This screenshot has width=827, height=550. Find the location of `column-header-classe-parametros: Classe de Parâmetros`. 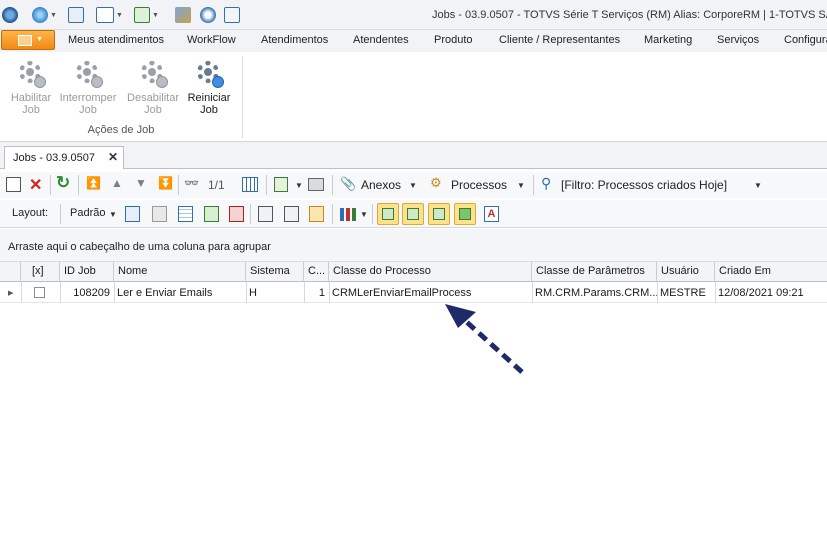

column-header-classe-parametros: Classe de Parâmetros is located at coordinates (594, 272).